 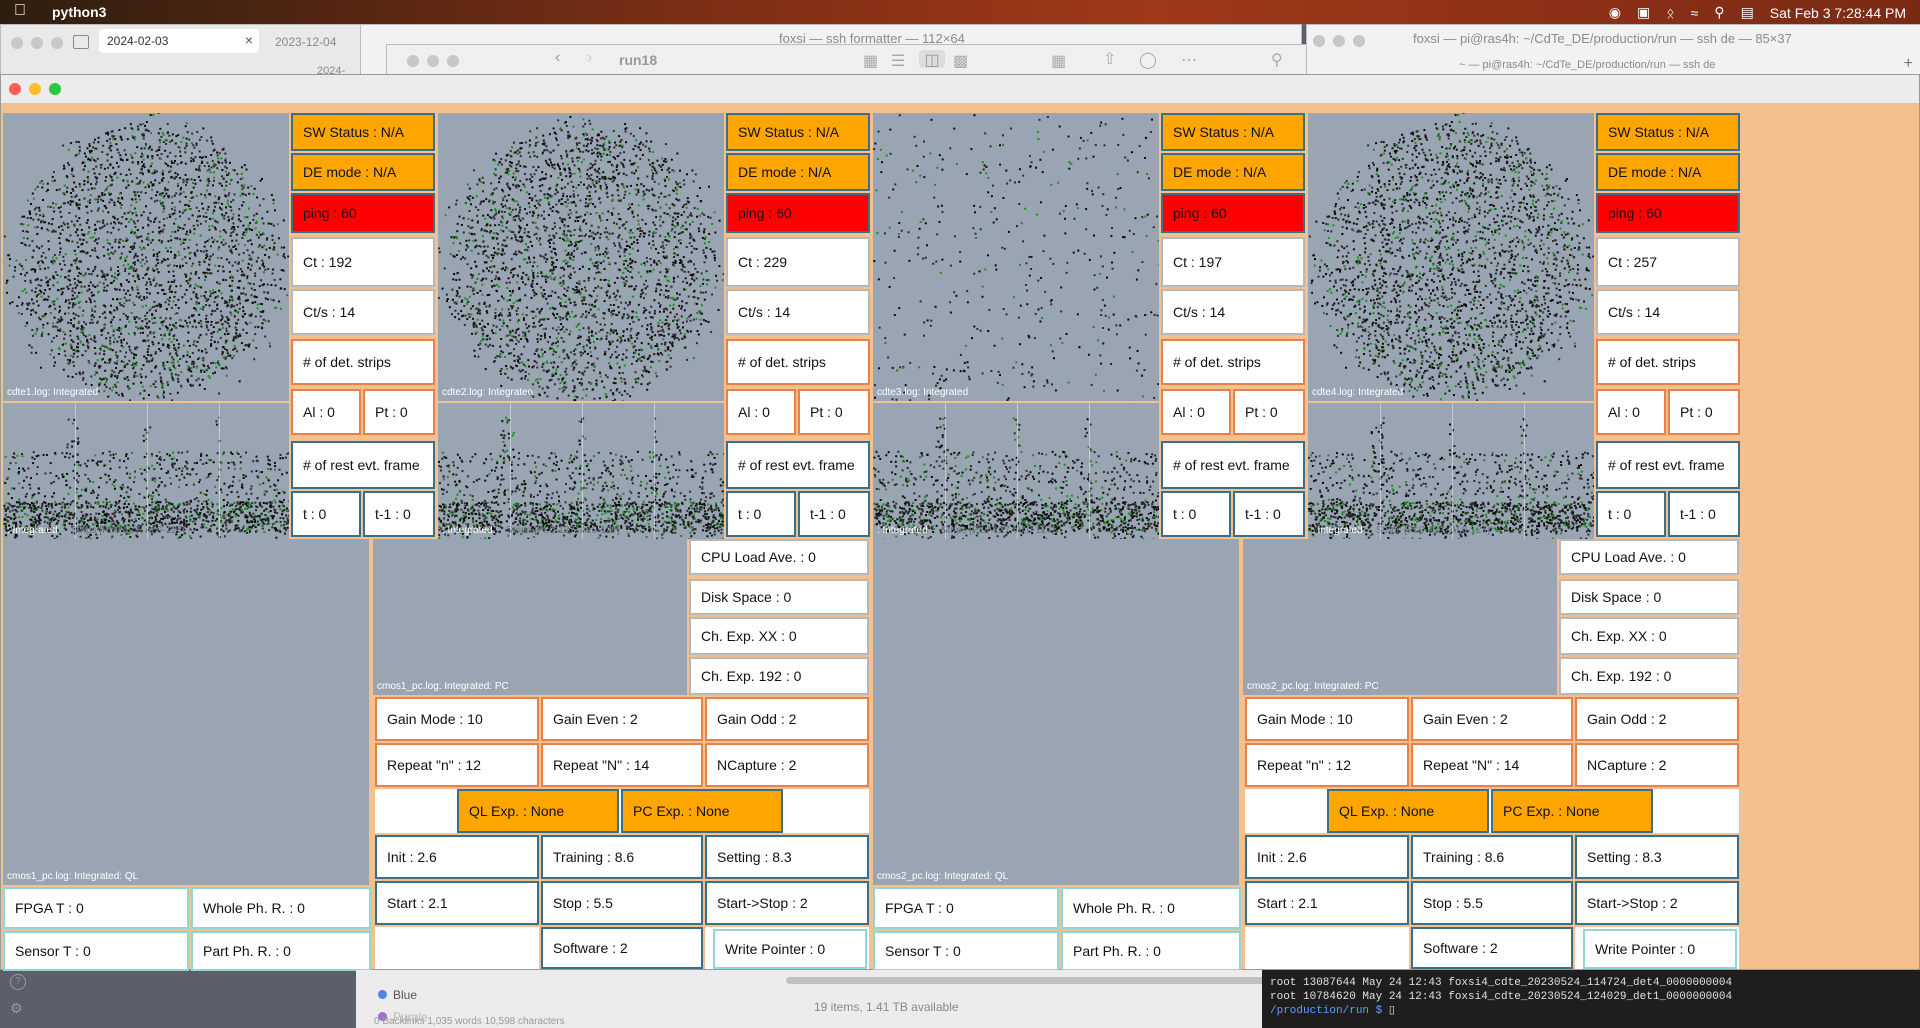 I want to click on fpga-temp-field: FPGA T : 0, so click(x=96, y=908).